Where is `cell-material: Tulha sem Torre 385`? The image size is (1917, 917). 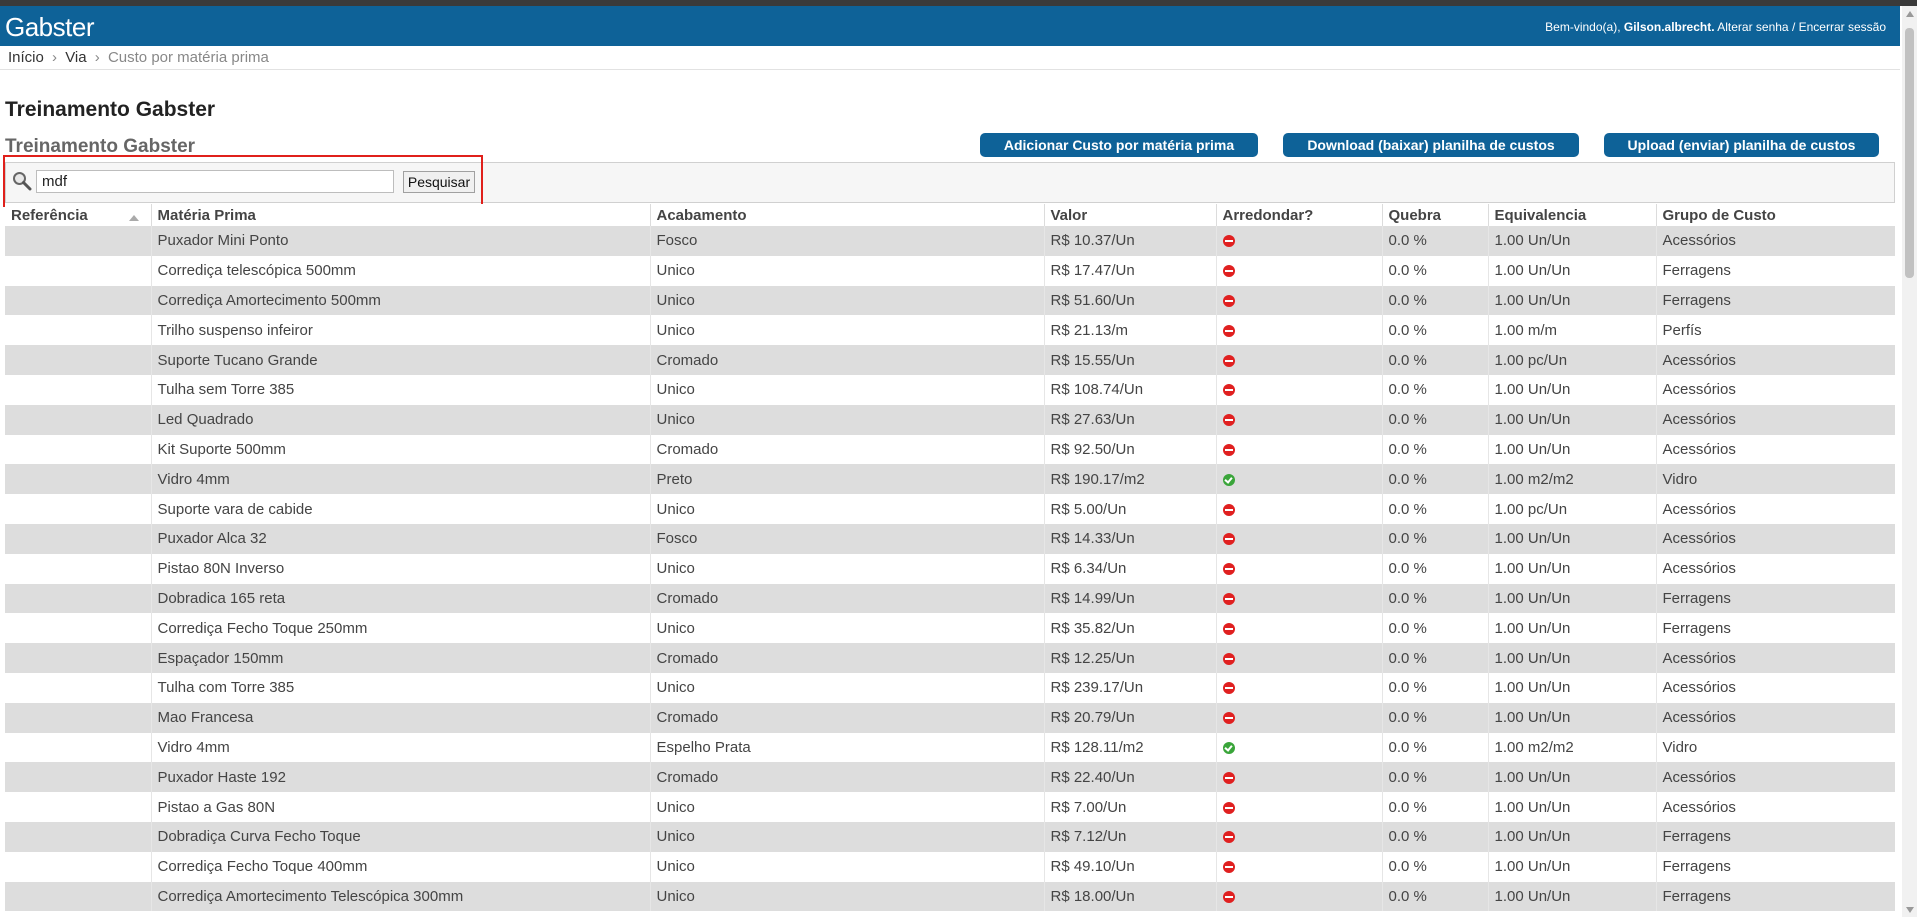 cell-material: Tulha sem Torre 385 is located at coordinates (400, 389).